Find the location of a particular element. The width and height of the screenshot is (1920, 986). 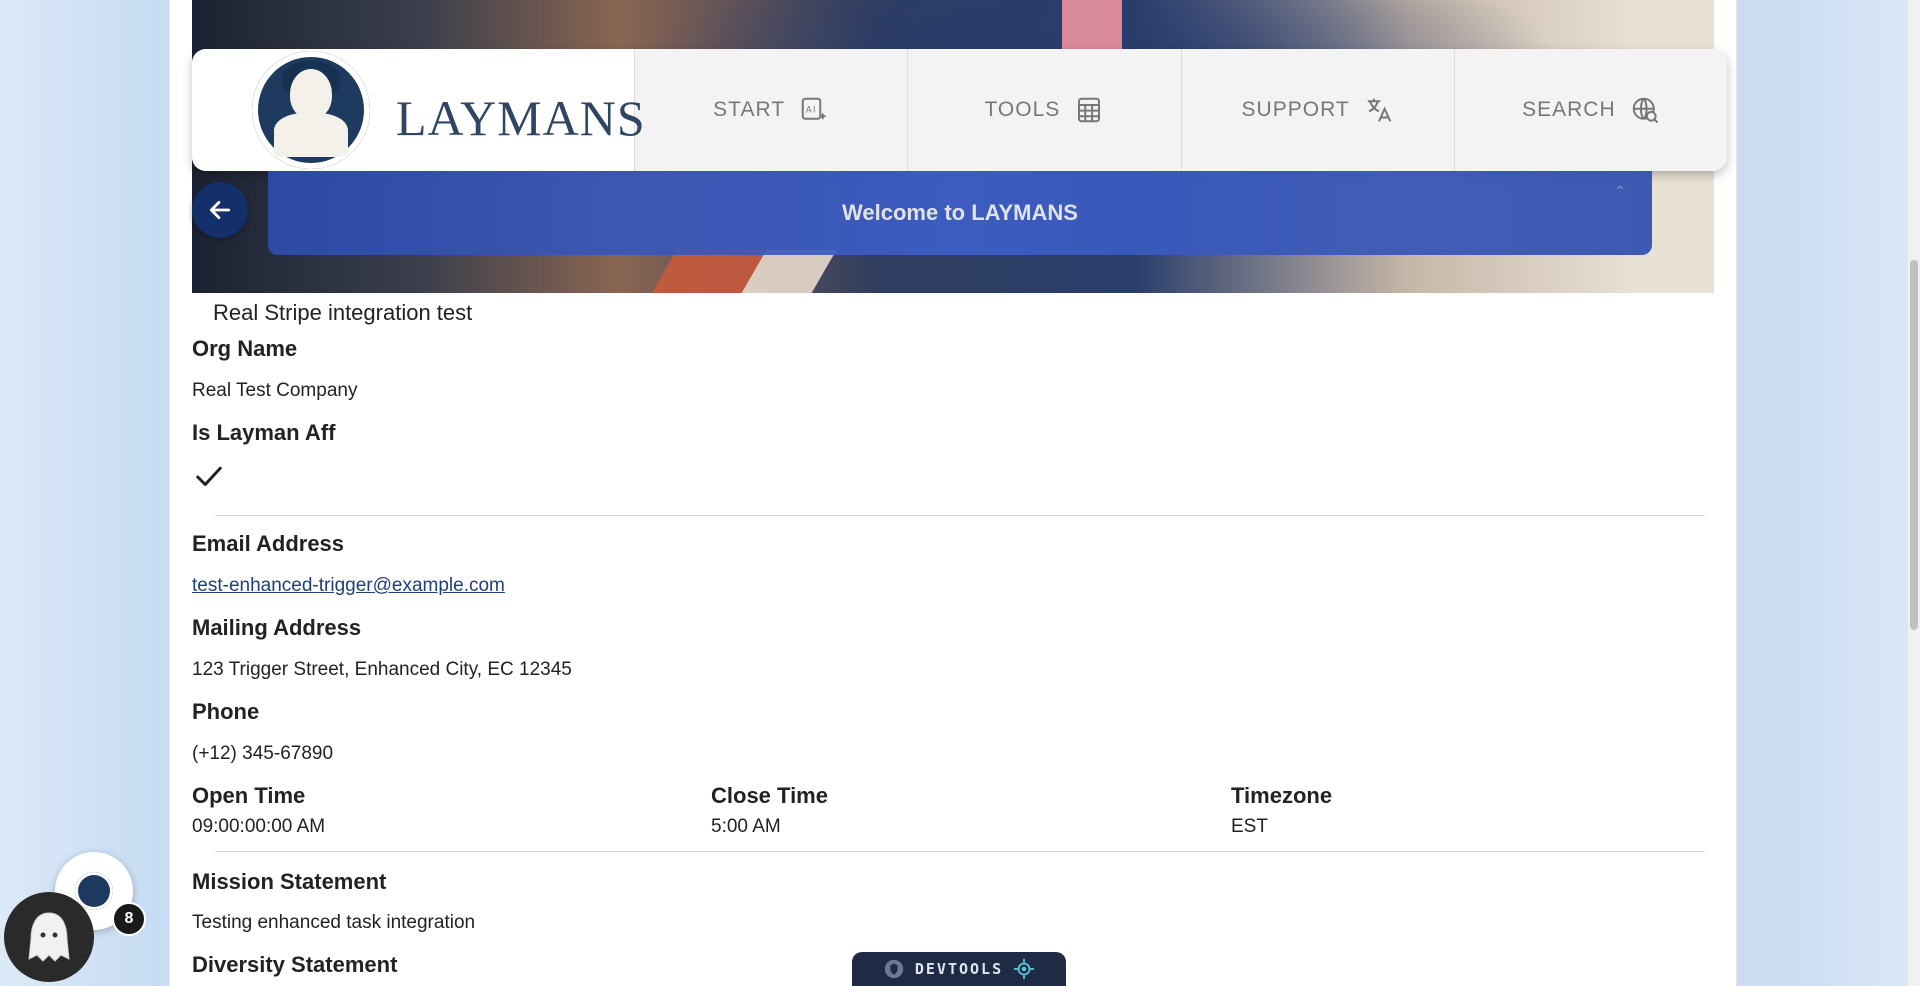

assistant-button is located at coordinates (49, 937).